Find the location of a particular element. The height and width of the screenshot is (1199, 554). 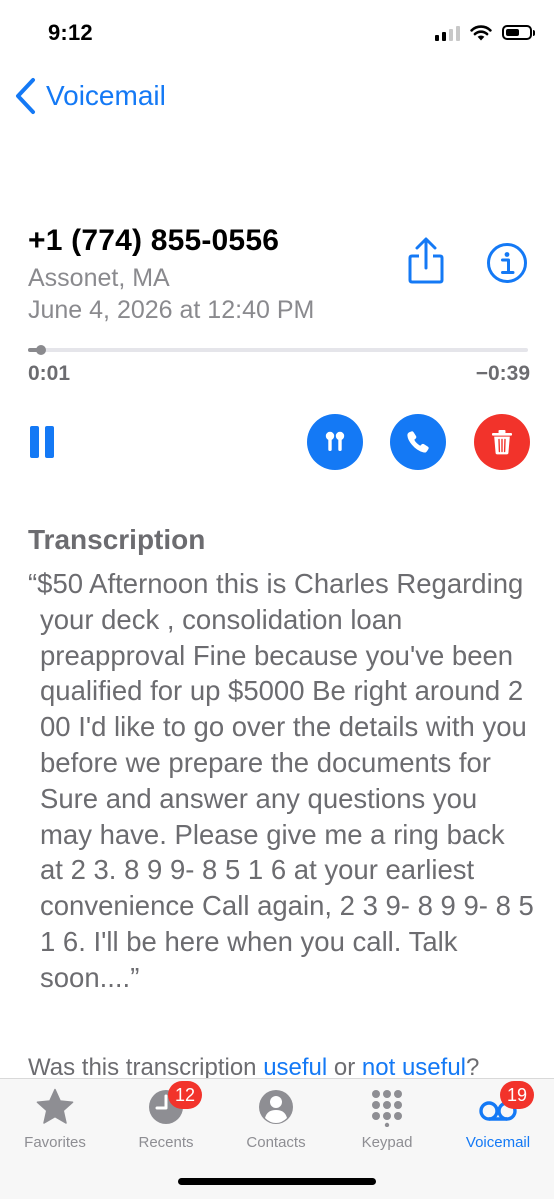

feedback-suffix: ? is located at coordinates (473, 1067).